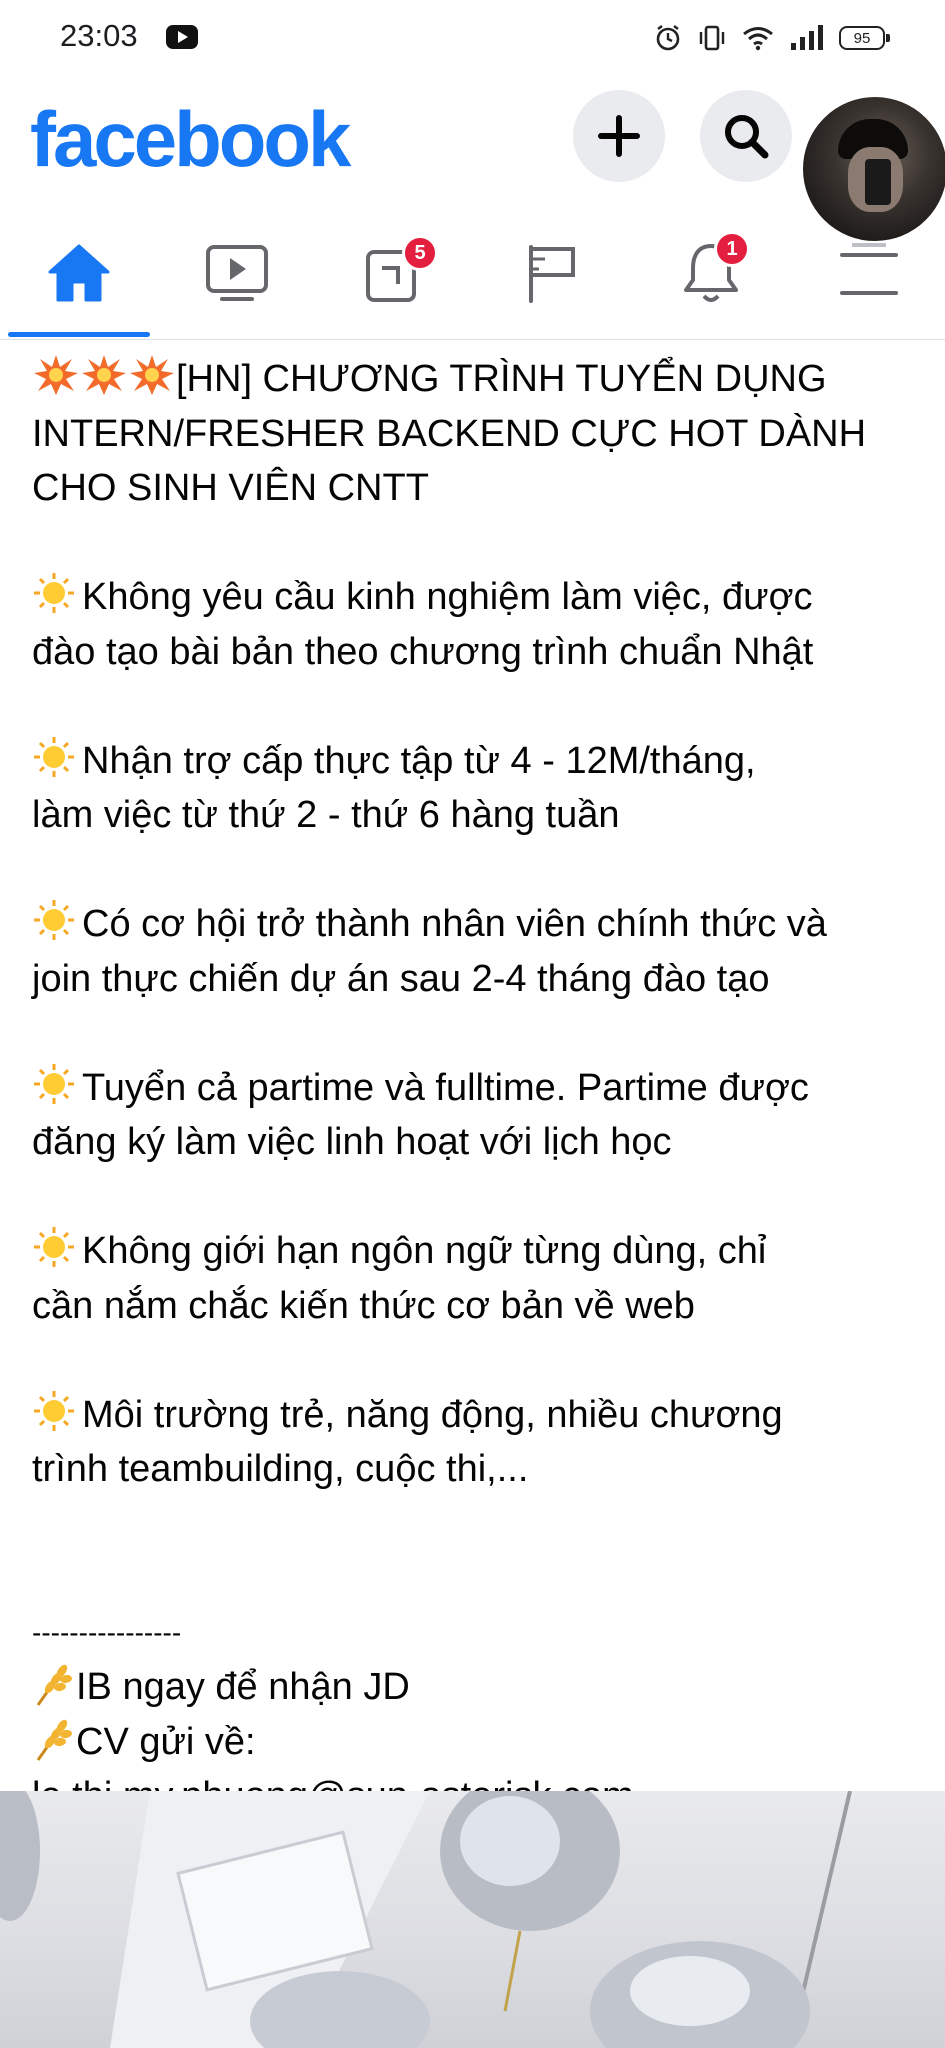 This screenshot has width=945, height=2048. What do you see at coordinates (395, 273) in the screenshot?
I see `tab-pages: 5` at bounding box center [395, 273].